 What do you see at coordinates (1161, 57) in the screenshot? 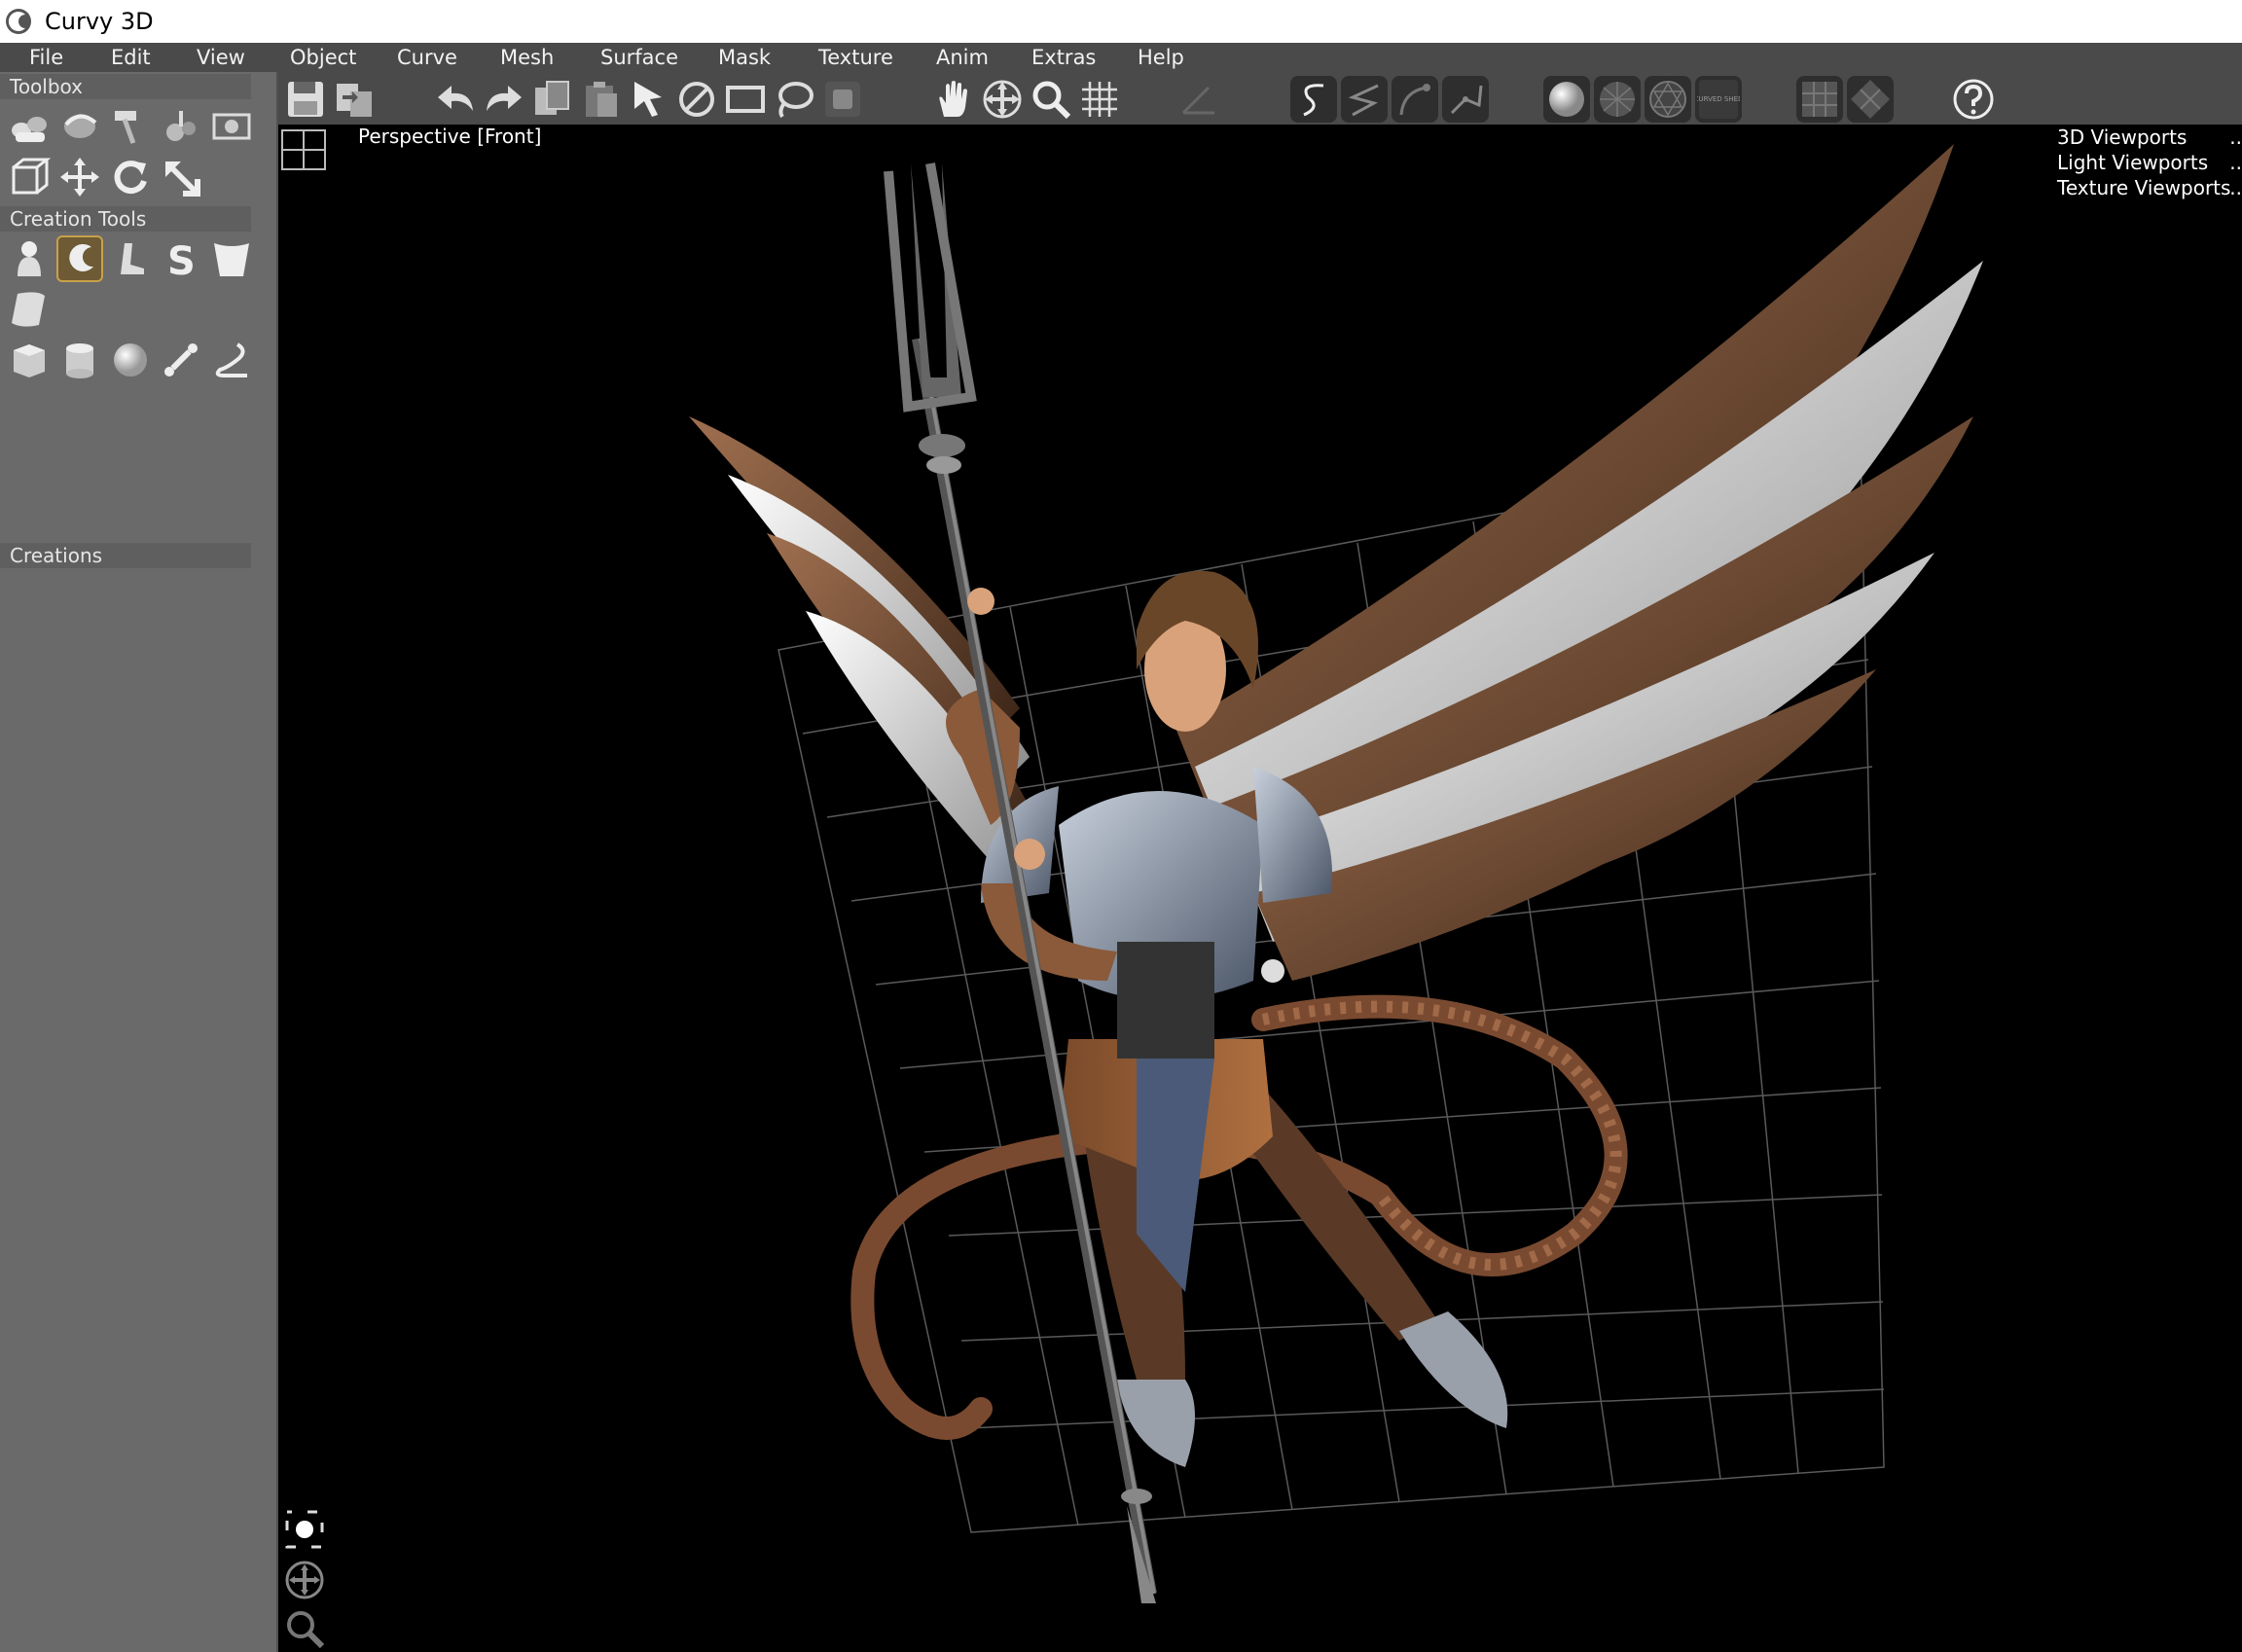
I see `menu-help: Help` at bounding box center [1161, 57].